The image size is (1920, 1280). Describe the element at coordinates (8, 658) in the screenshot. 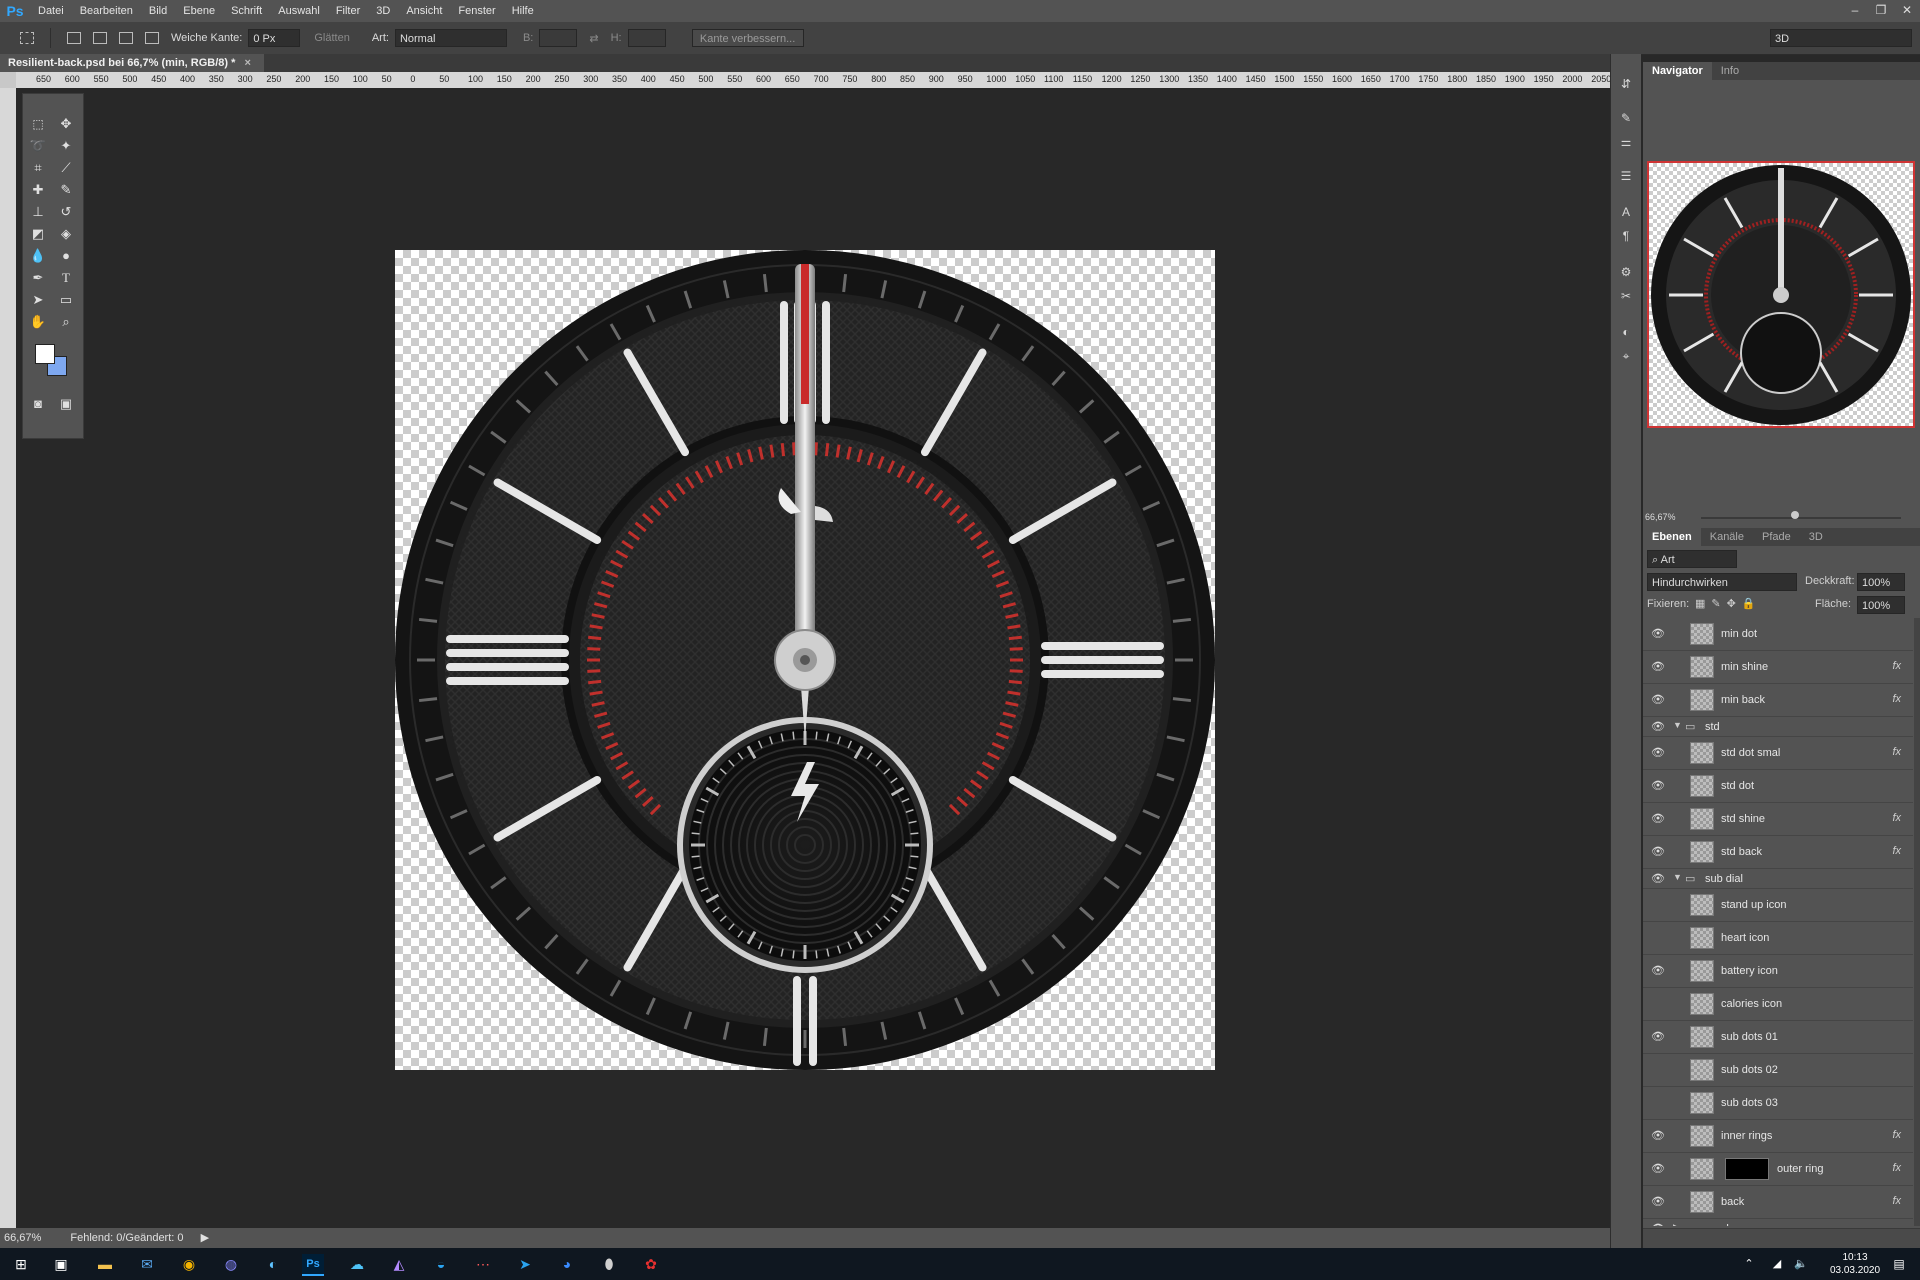

I see `vertical-ruler` at that location.